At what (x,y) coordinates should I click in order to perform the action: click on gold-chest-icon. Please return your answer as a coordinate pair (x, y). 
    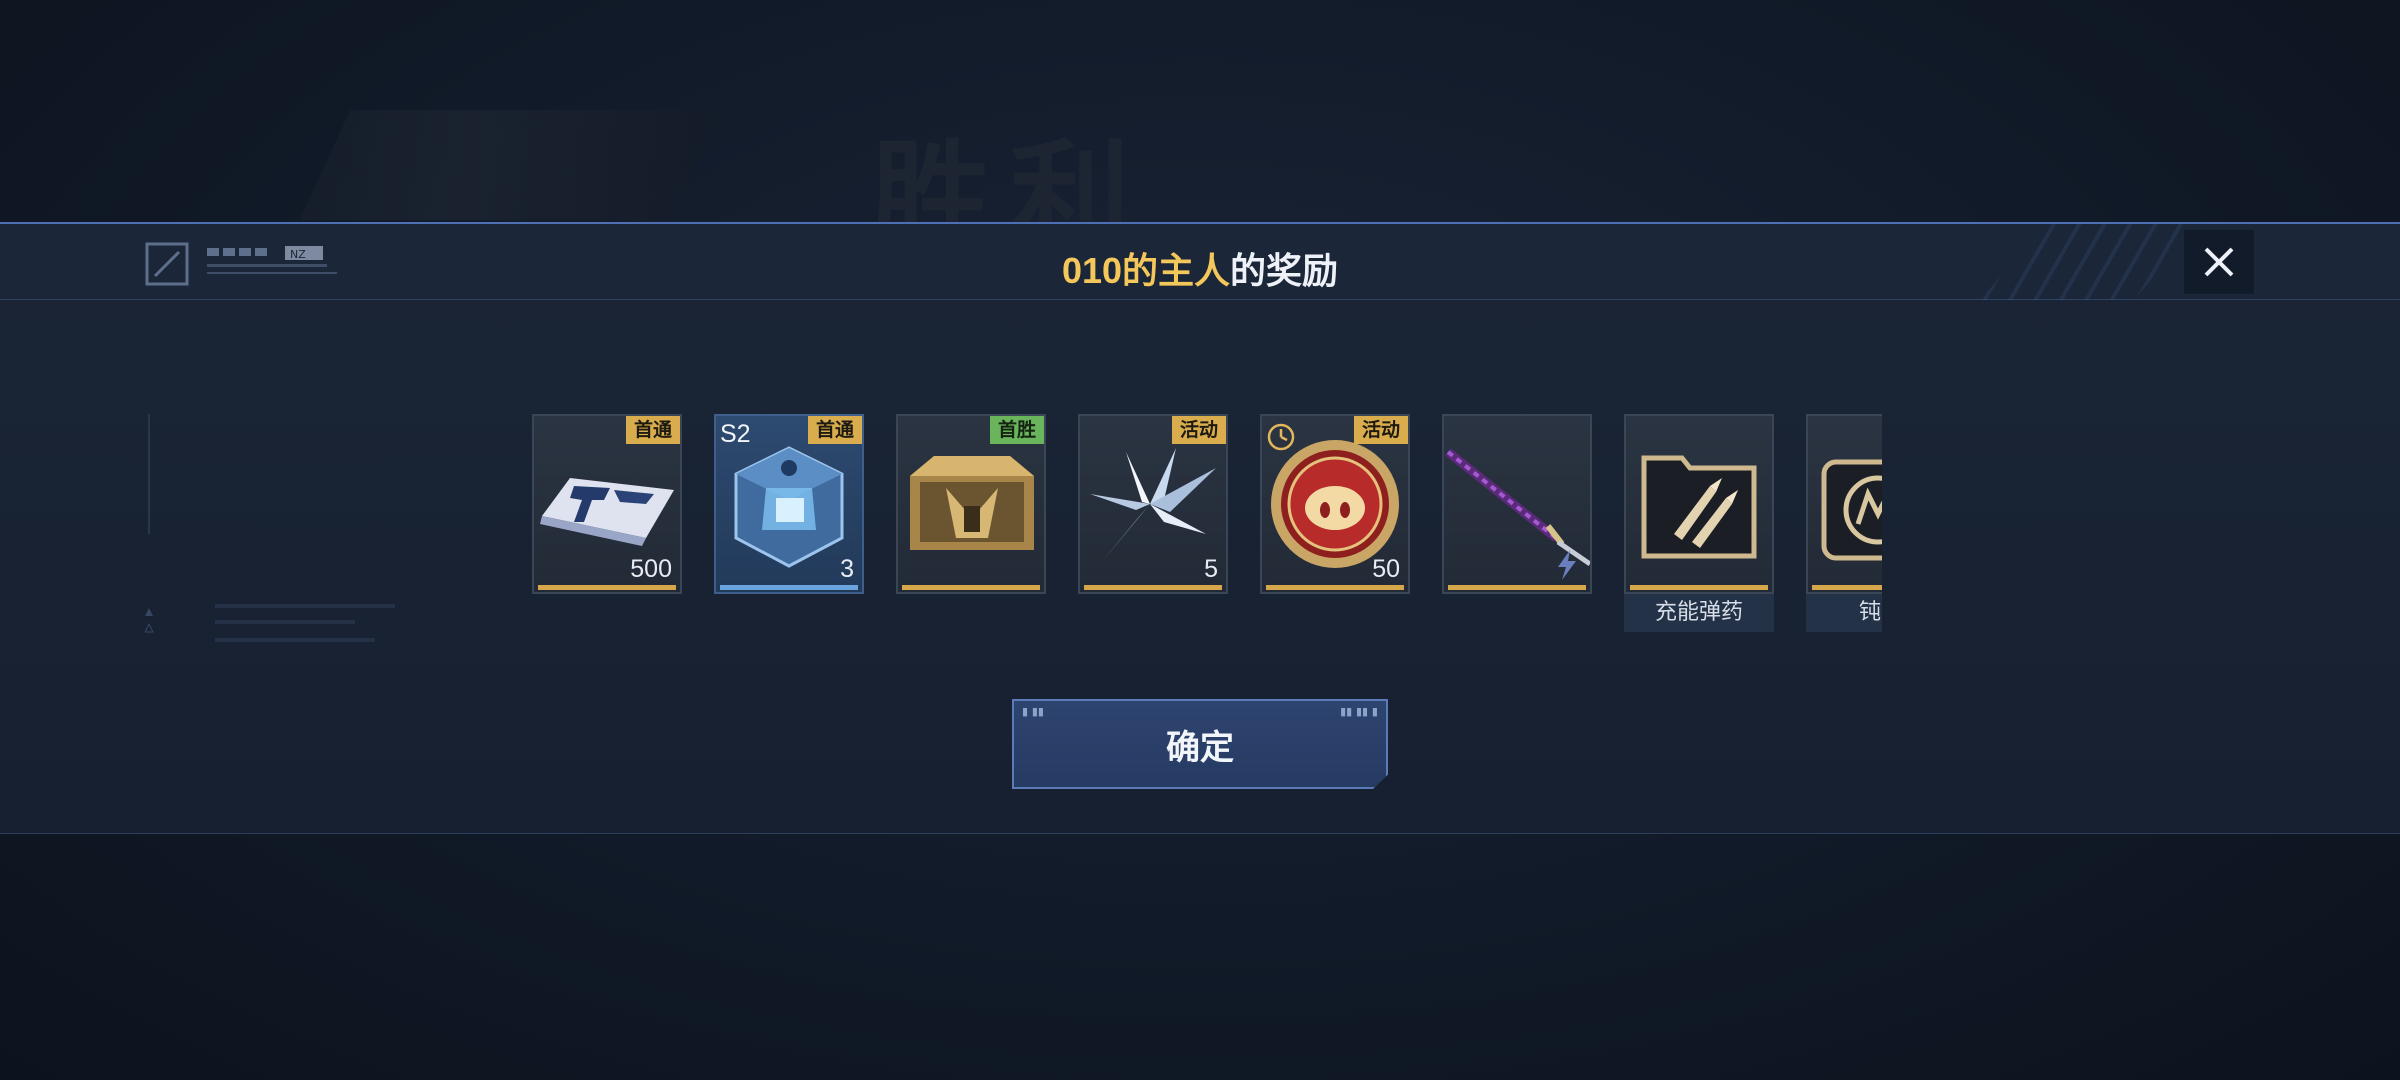
    Looking at the image, I should click on (972, 503).